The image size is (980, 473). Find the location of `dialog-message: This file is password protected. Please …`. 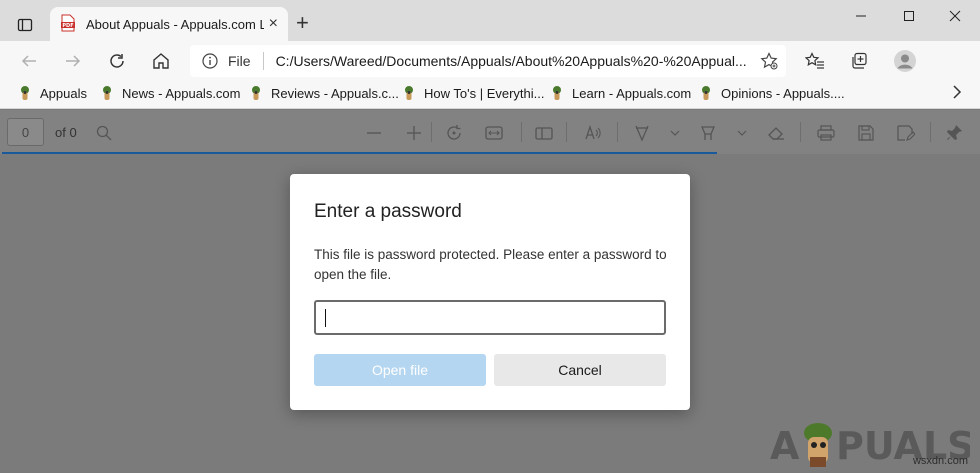

dialog-message: This file is password protected. Please … is located at coordinates (490, 264).